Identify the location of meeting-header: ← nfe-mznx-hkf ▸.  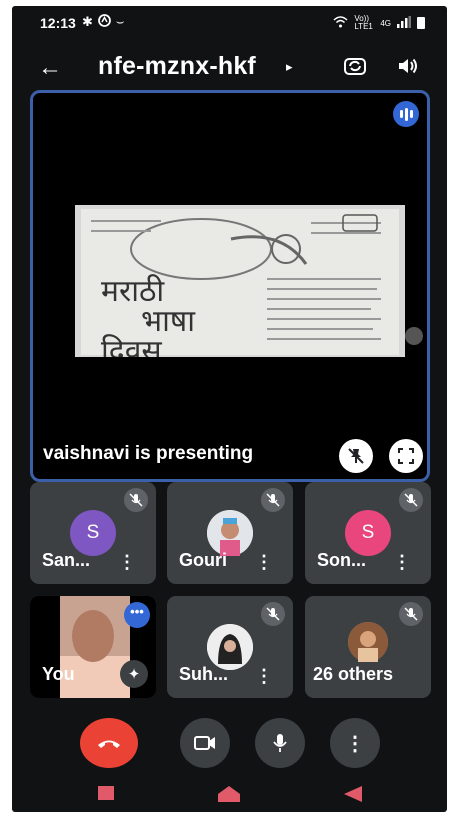
(229, 68).